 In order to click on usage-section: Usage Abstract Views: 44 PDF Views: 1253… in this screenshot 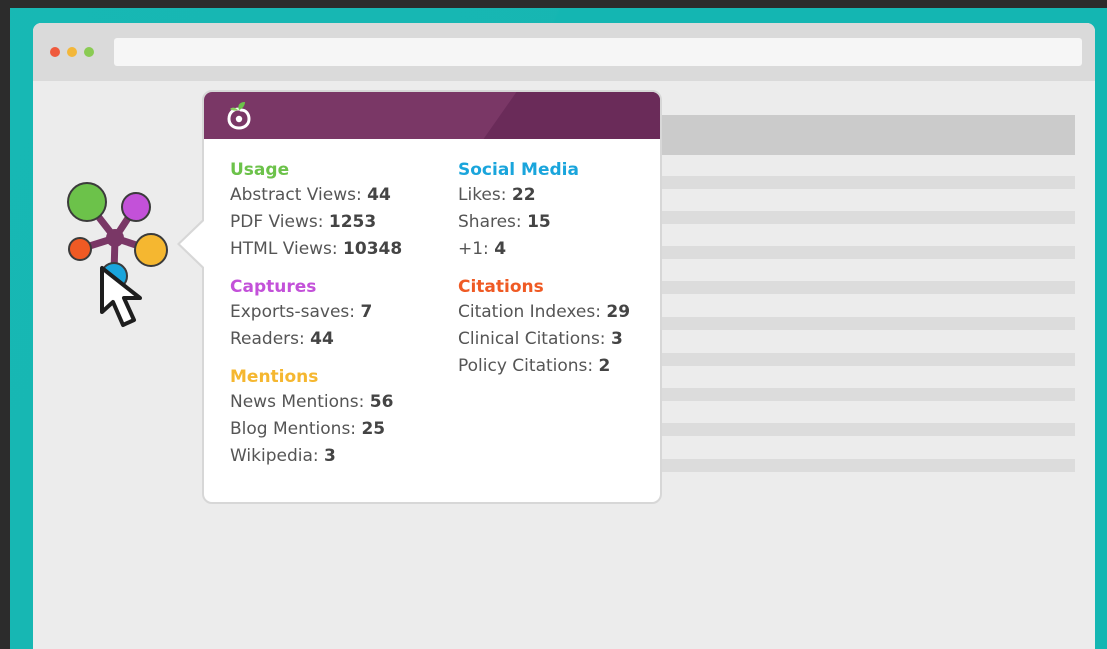, I will do `click(316, 210)`.